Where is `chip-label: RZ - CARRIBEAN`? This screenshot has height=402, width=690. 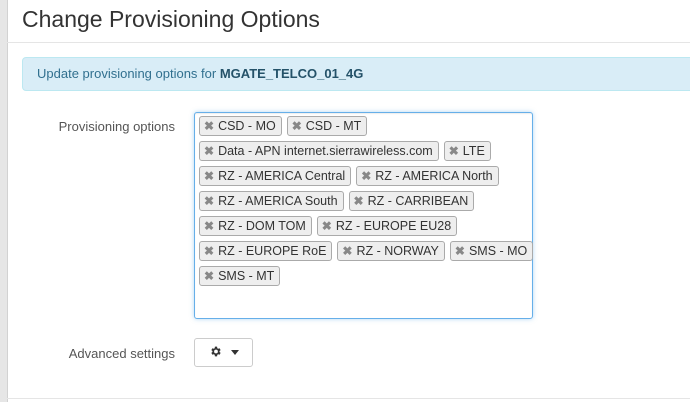
chip-label: RZ - CARRIBEAN is located at coordinates (418, 201).